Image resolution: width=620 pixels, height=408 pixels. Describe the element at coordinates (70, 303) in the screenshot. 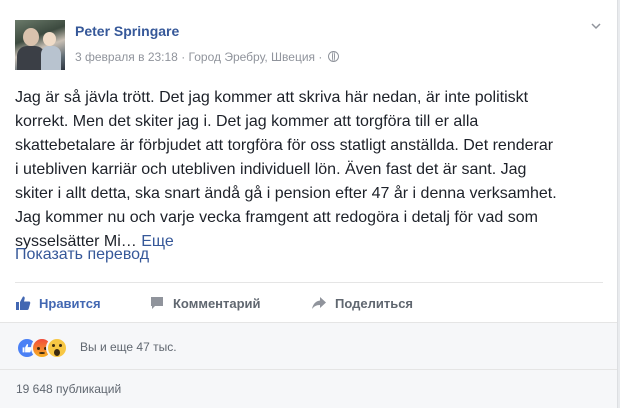

I see `like-label: Нравится` at that location.